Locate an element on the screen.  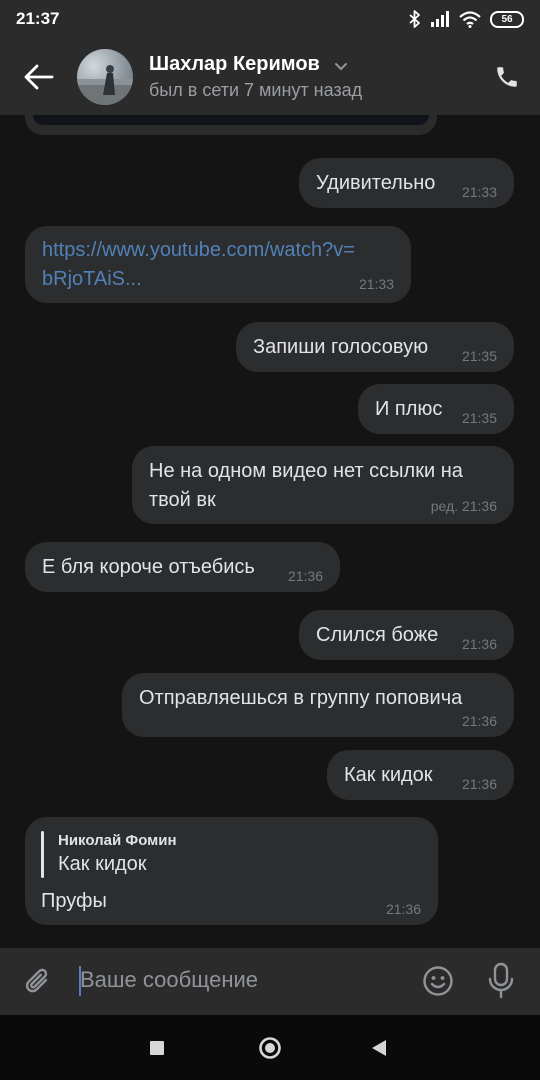
attachment-thumbnail is located at coordinates (231, 120).